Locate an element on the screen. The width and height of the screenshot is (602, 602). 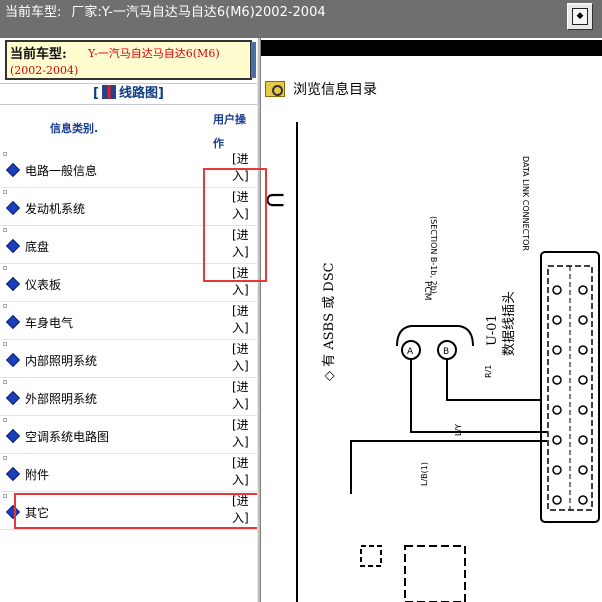
diagram-lb-label: L/B(1) is located at coordinates (424, 474).